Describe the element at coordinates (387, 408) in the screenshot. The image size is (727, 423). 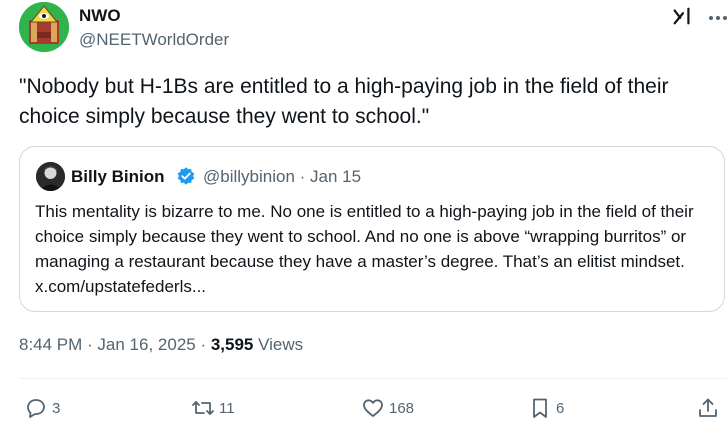
I see `like-button: 168` at that location.